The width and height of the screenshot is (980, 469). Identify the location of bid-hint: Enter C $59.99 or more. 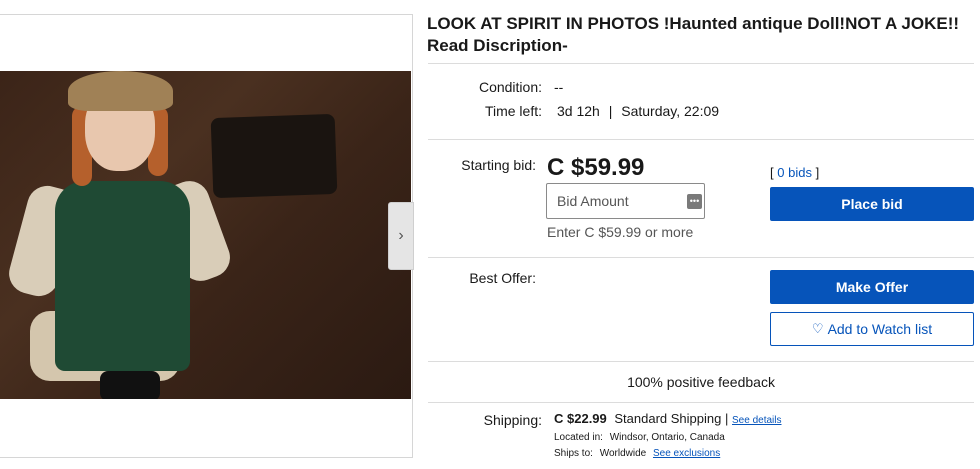
(620, 232).